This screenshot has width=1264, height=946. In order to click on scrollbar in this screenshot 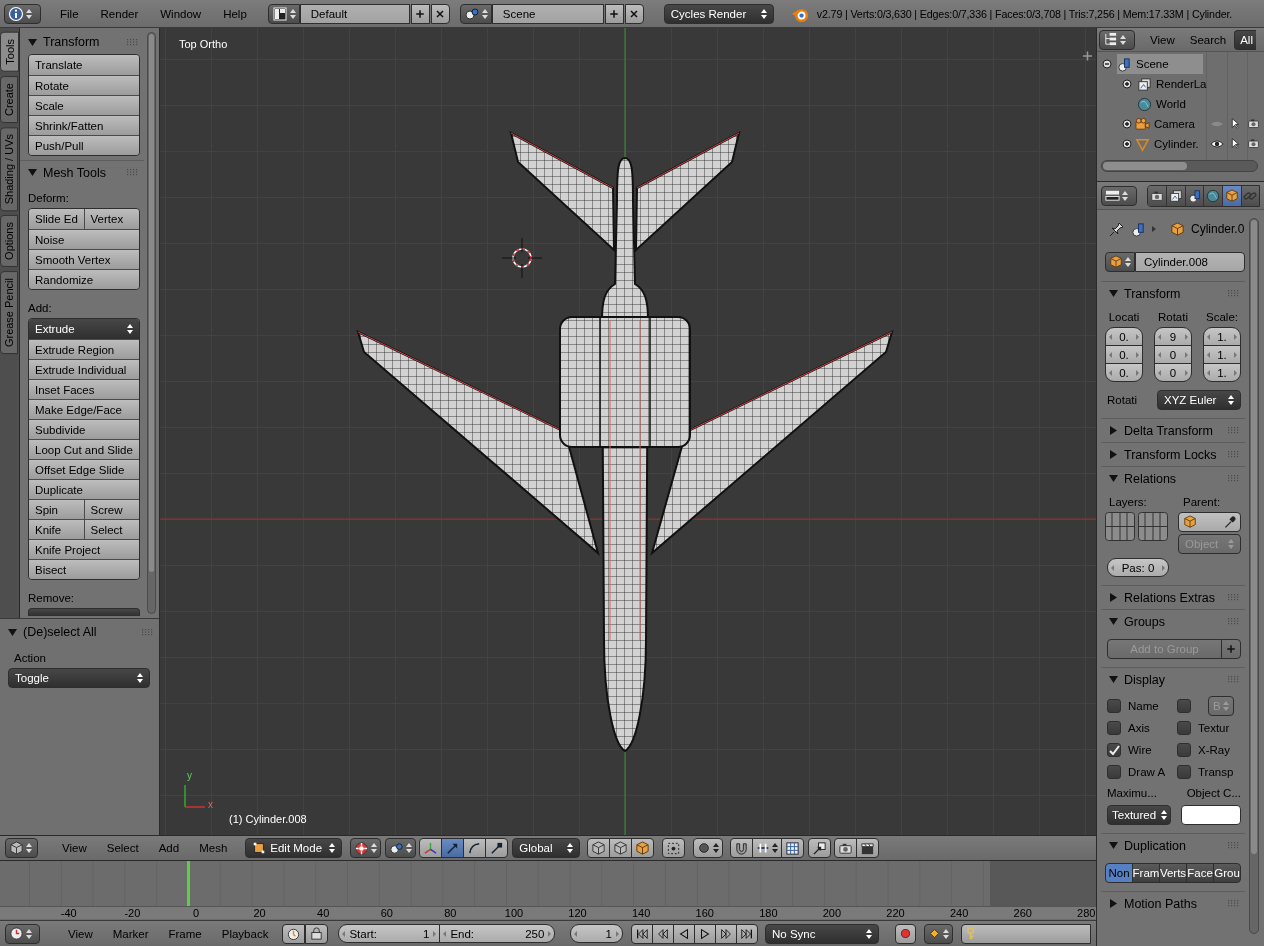, I will do `click(1179, 166)`.